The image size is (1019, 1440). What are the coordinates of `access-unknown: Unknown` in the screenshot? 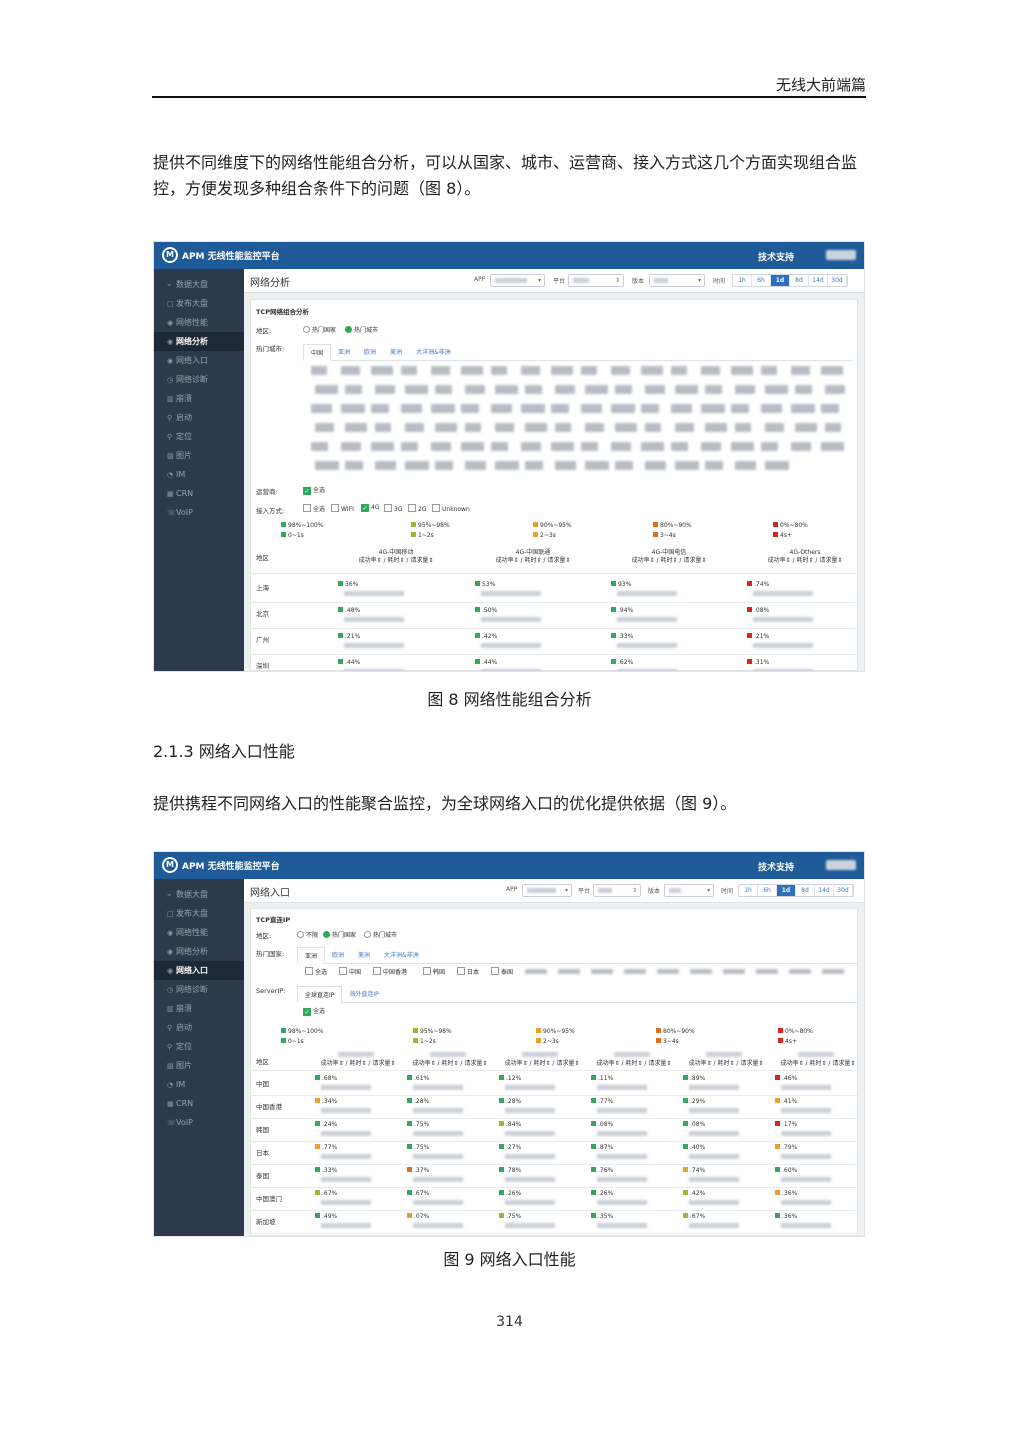 It's located at (451, 508).